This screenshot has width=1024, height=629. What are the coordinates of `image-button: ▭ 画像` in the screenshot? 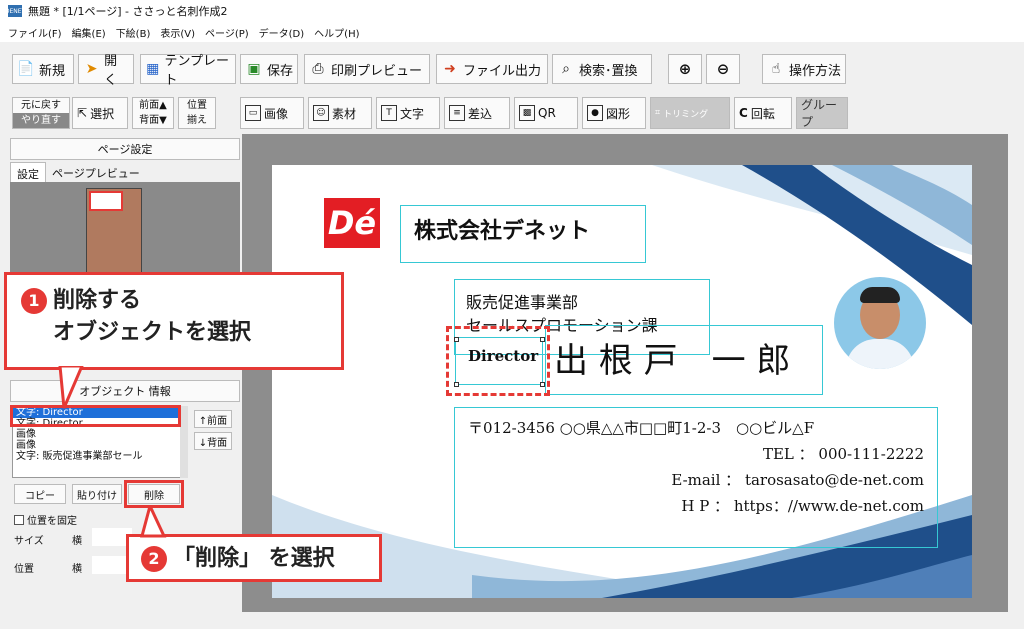 It's located at (272, 113).